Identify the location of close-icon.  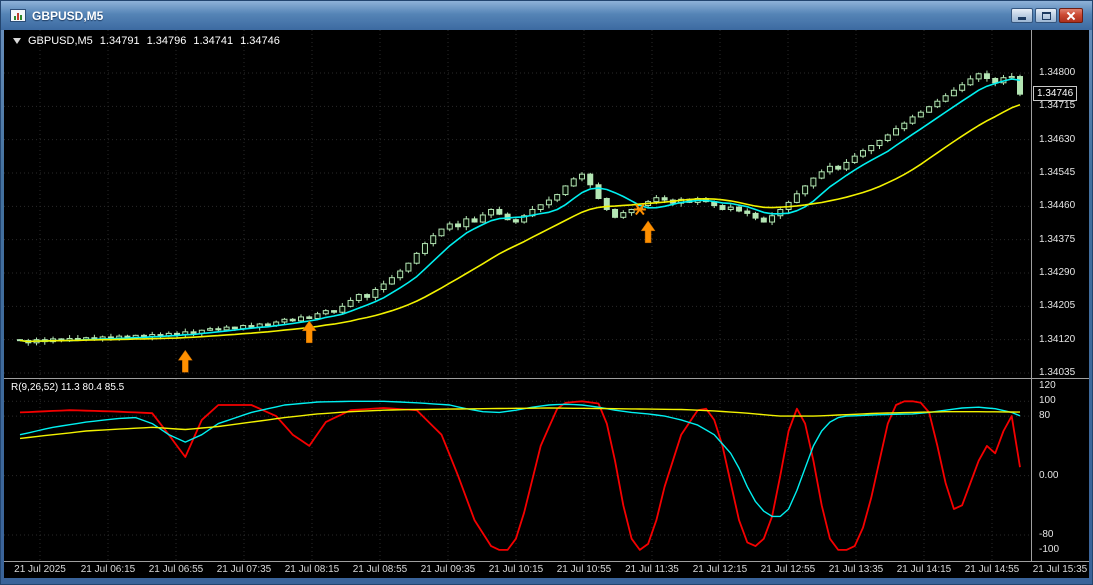
(1071, 16).